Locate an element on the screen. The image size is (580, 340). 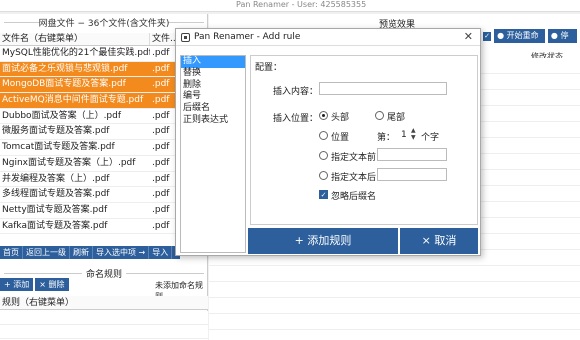
insert-content-label: 插入内容： is located at coordinates (296, 92).